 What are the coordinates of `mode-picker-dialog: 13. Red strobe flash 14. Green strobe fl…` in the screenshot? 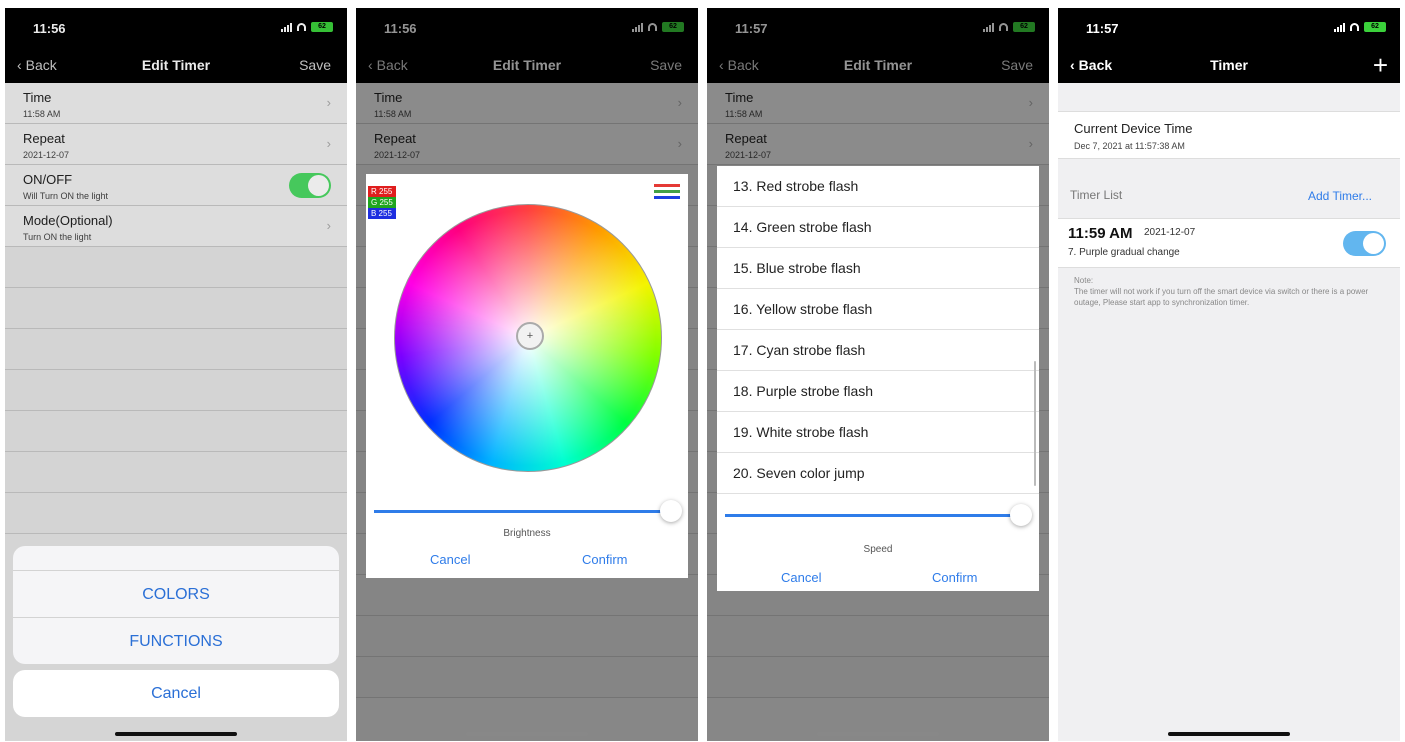 It's located at (878, 378).